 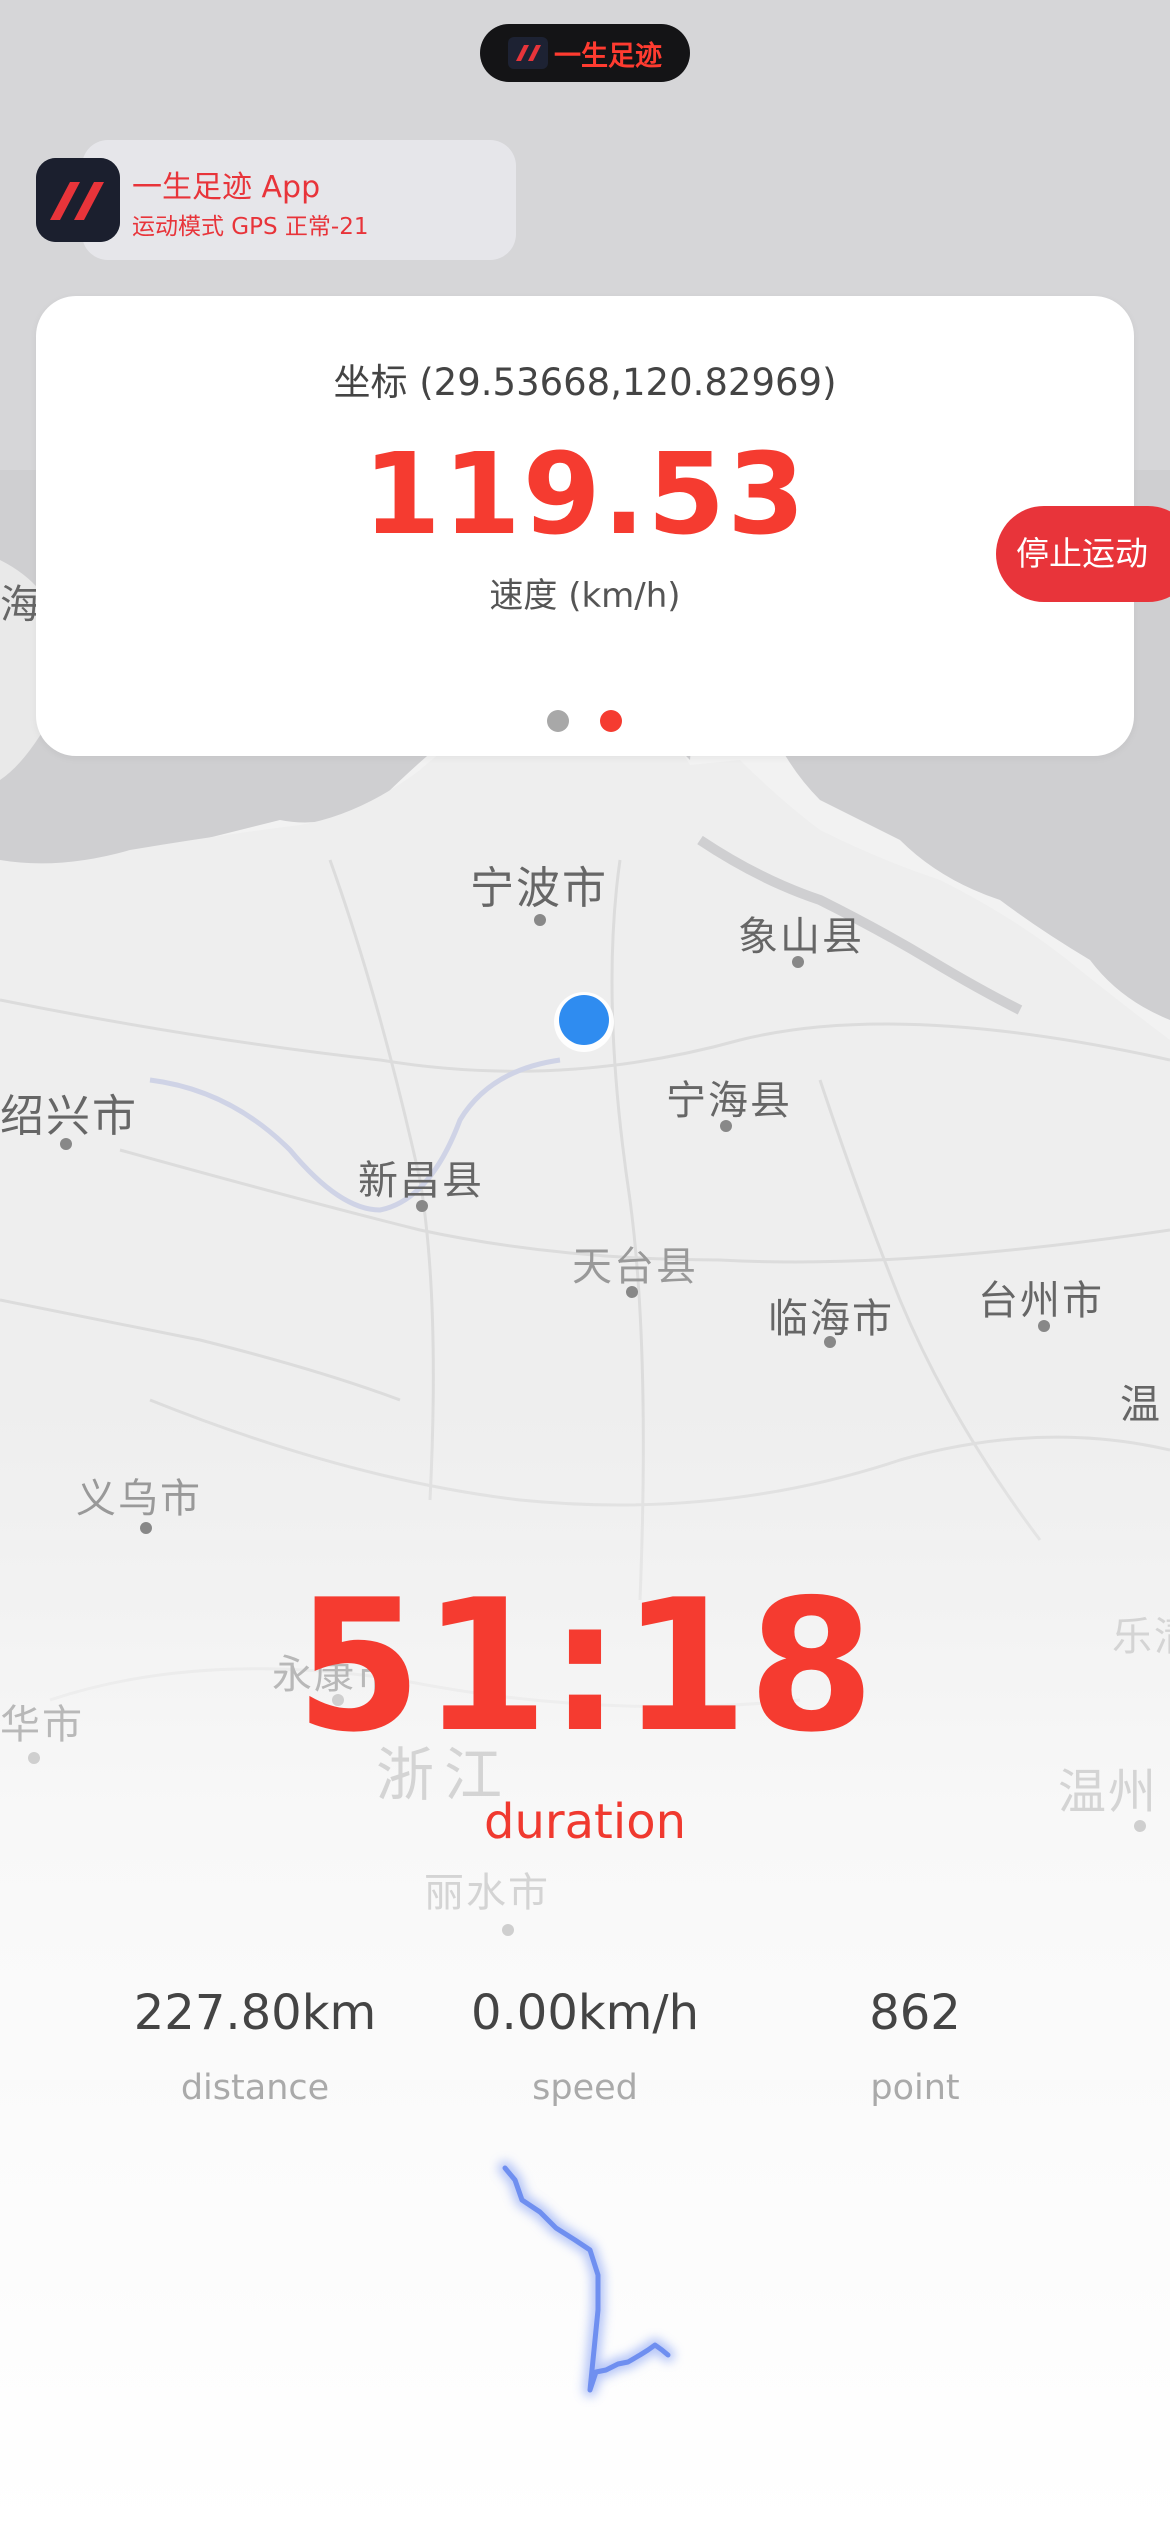 I want to click on map-label-yiwu: 义乌市, so click(x=139, y=1499).